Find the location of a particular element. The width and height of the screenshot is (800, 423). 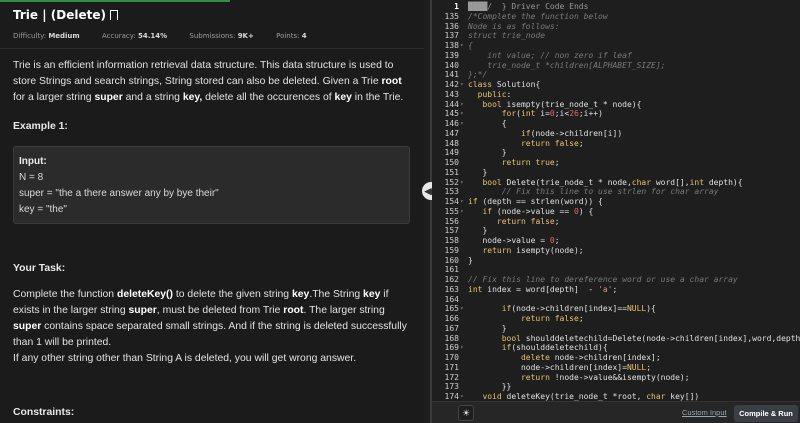

code-line: 150 return true; is located at coordinates (616, 163).